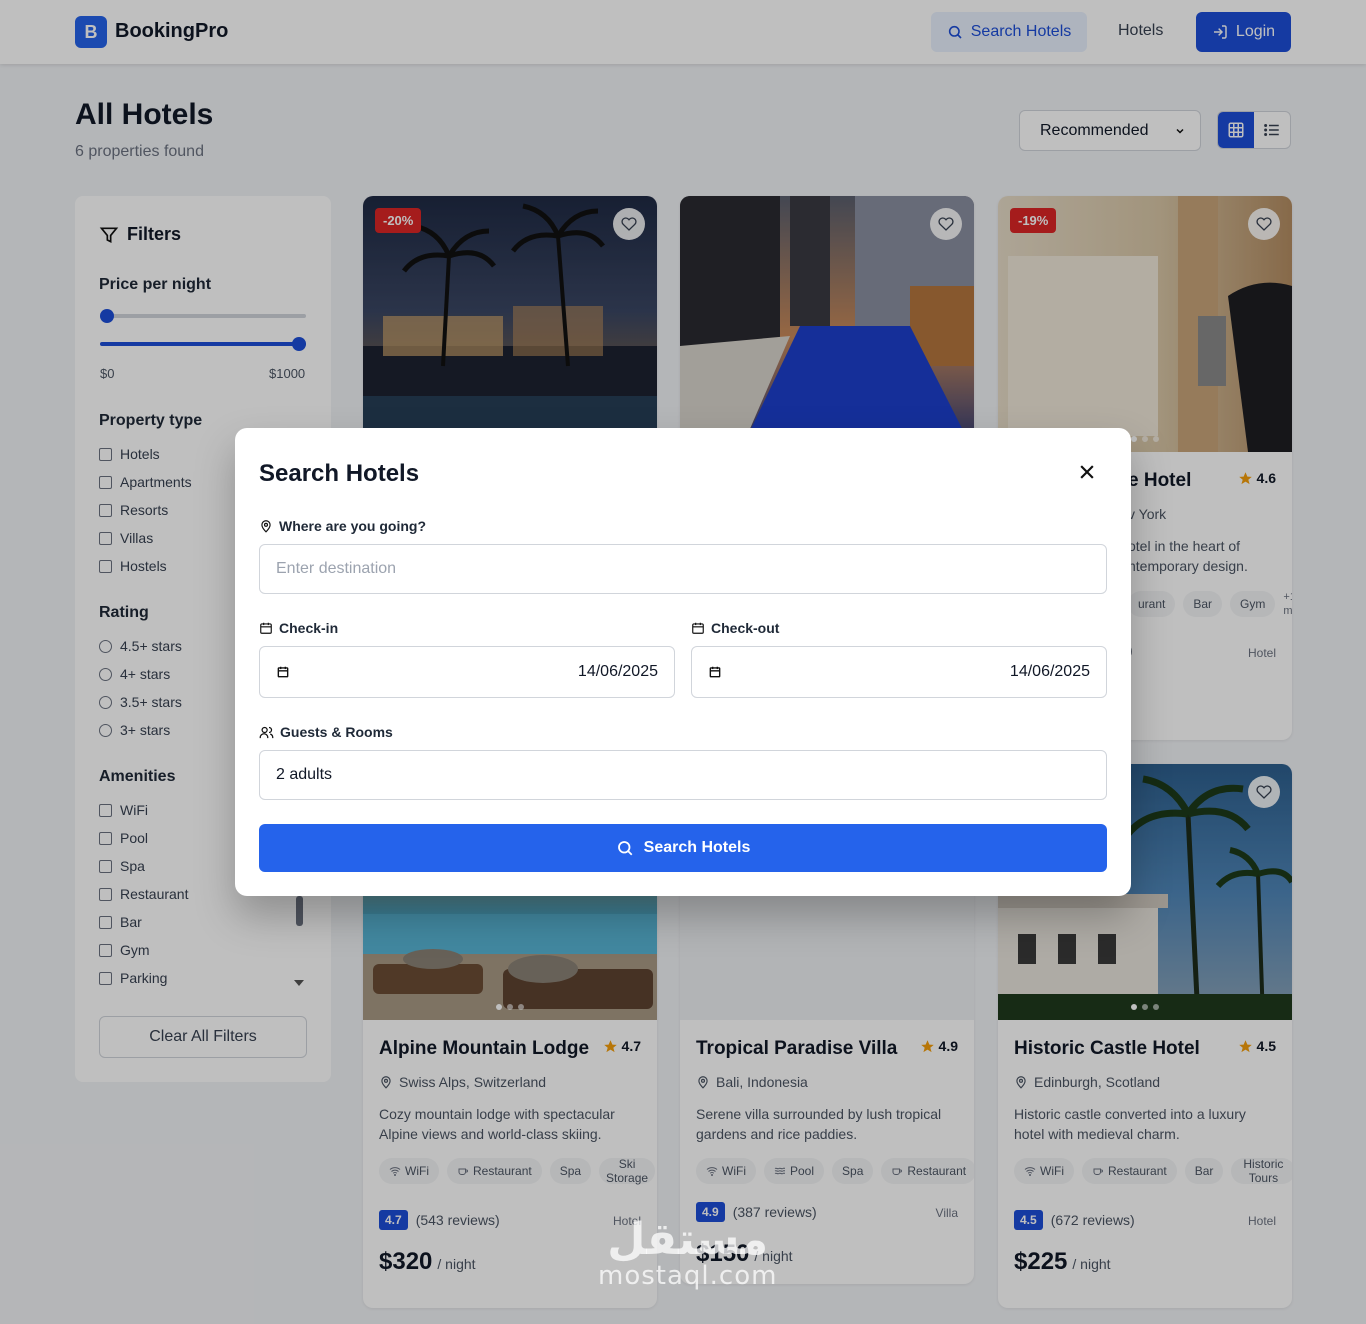  Describe the element at coordinates (683, 569) in the screenshot. I see `destination-input` at that location.